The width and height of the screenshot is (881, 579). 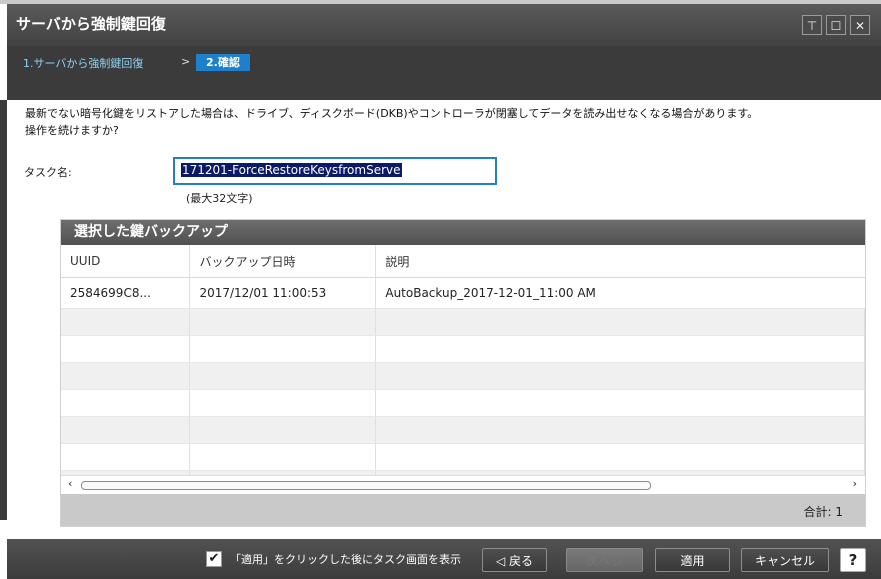 What do you see at coordinates (366, 485) in the screenshot?
I see `scrollbar-thumb` at bounding box center [366, 485].